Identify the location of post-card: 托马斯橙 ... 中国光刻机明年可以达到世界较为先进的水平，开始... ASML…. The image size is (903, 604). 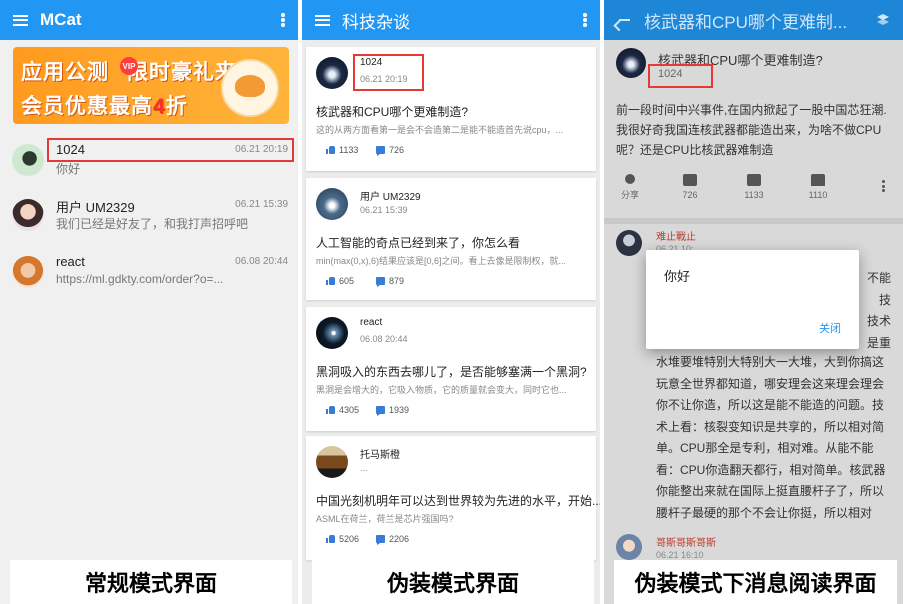
(453, 498).